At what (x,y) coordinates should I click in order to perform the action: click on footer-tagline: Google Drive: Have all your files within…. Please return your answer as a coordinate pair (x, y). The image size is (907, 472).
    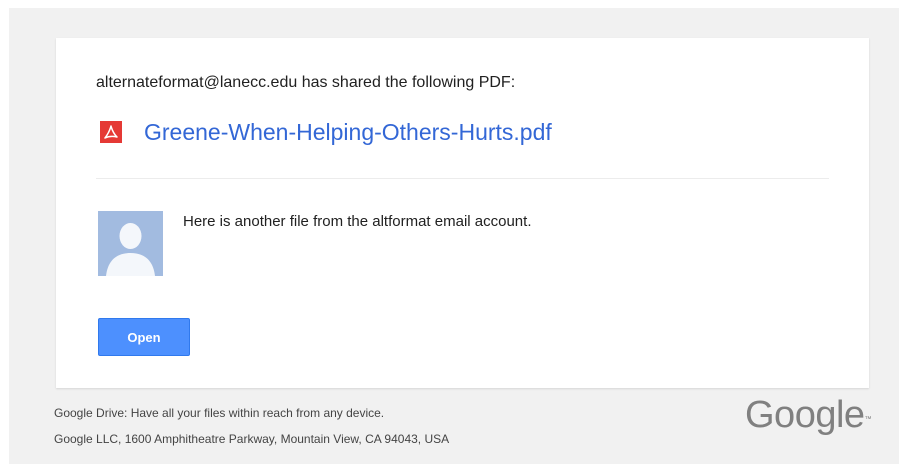
    Looking at the image, I should click on (219, 413).